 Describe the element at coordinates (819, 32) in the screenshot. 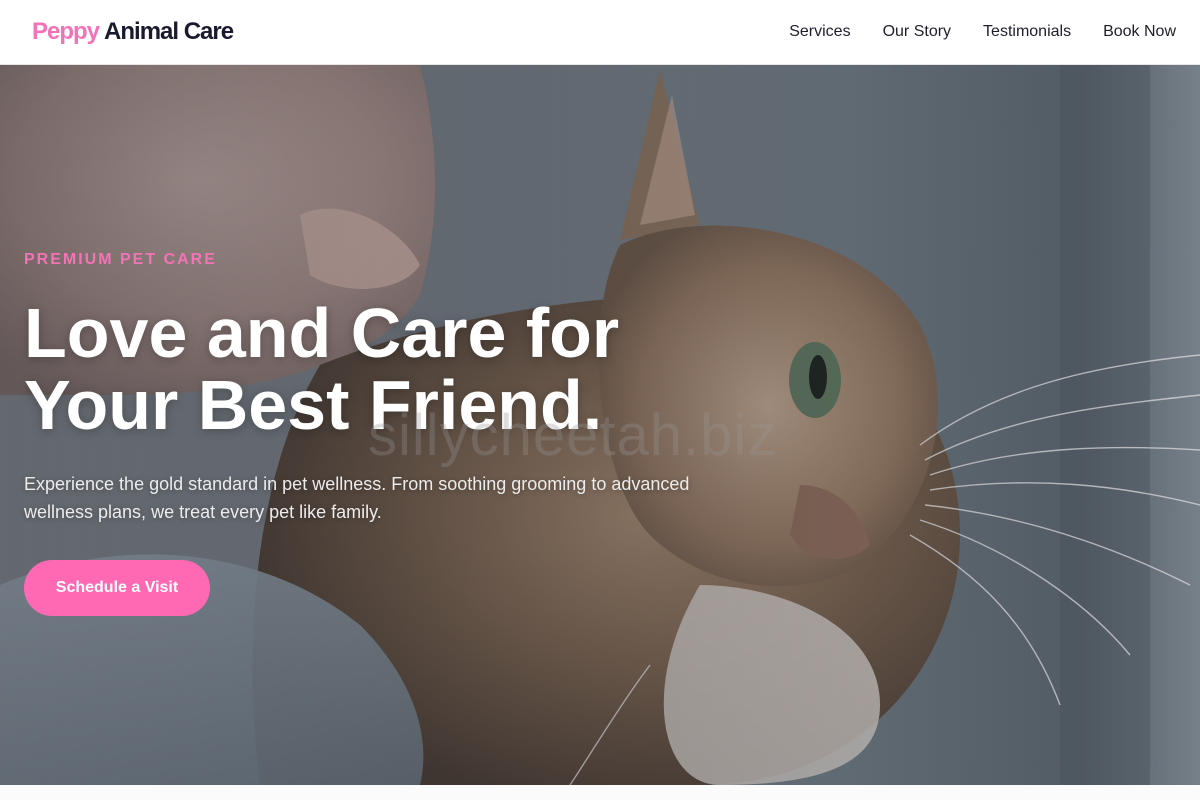

I see `nav-link-services: Services` at that location.